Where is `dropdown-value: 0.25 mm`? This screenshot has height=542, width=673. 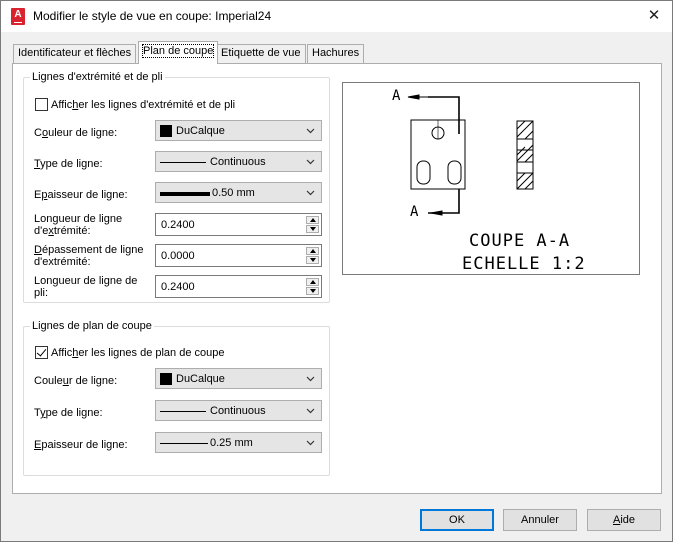 dropdown-value: 0.25 mm is located at coordinates (231, 443).